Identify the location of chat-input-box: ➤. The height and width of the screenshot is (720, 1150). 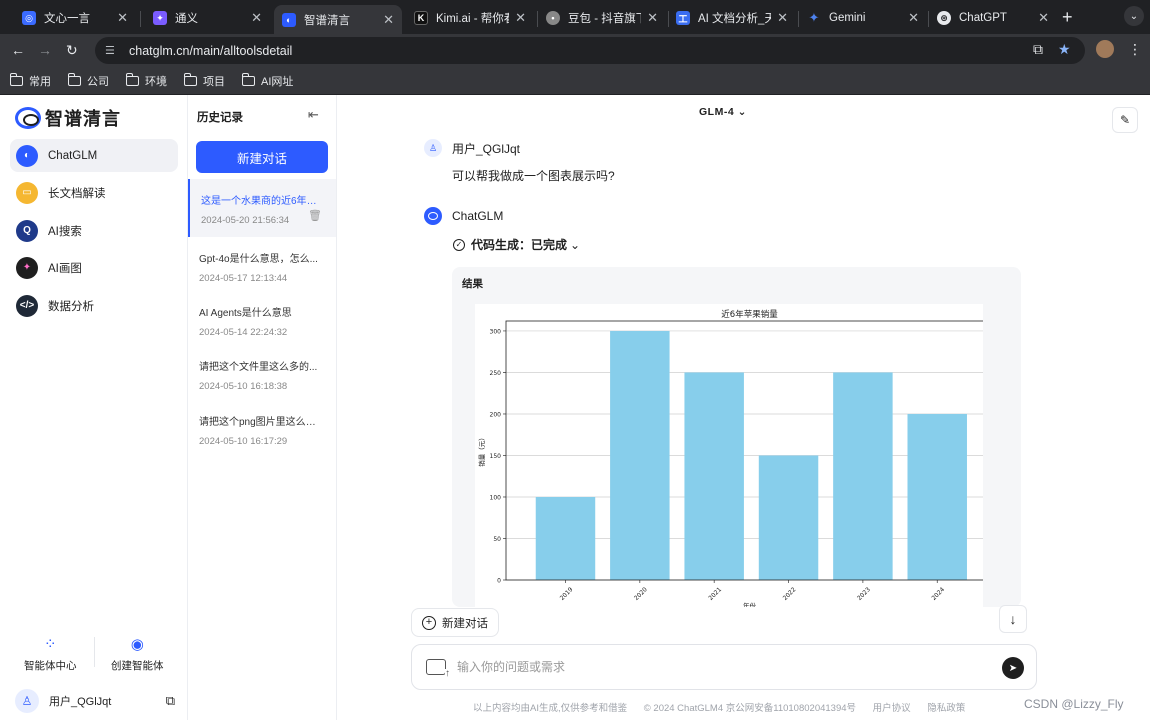
(724, 667).